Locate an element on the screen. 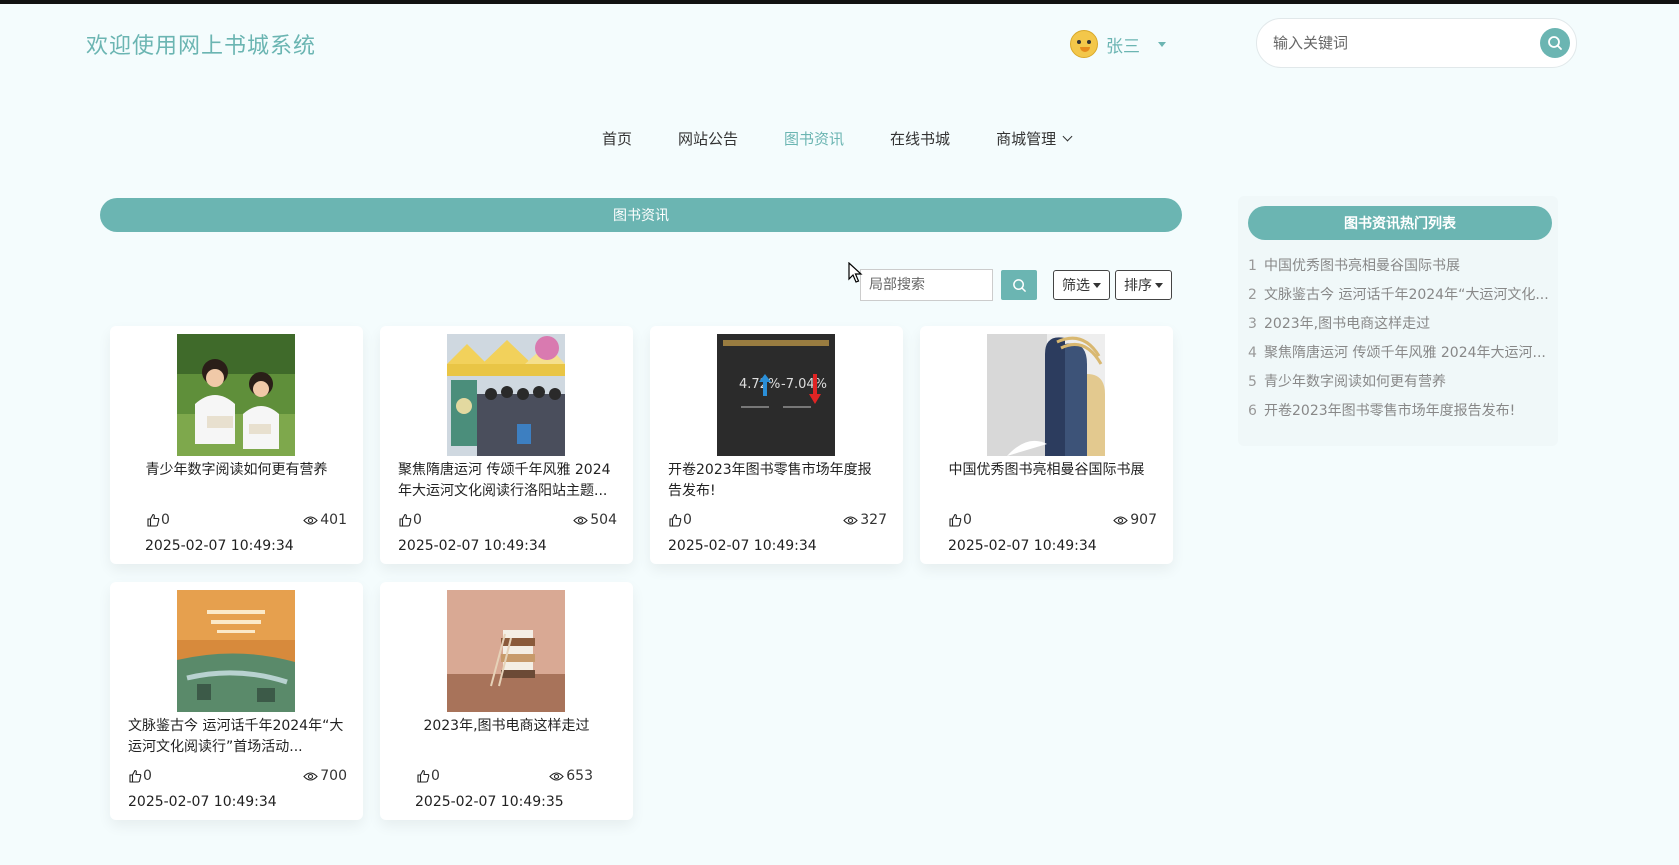 The image size is (1679, 865). nav-label: 网站公告 is located at coordinates (708, 139).